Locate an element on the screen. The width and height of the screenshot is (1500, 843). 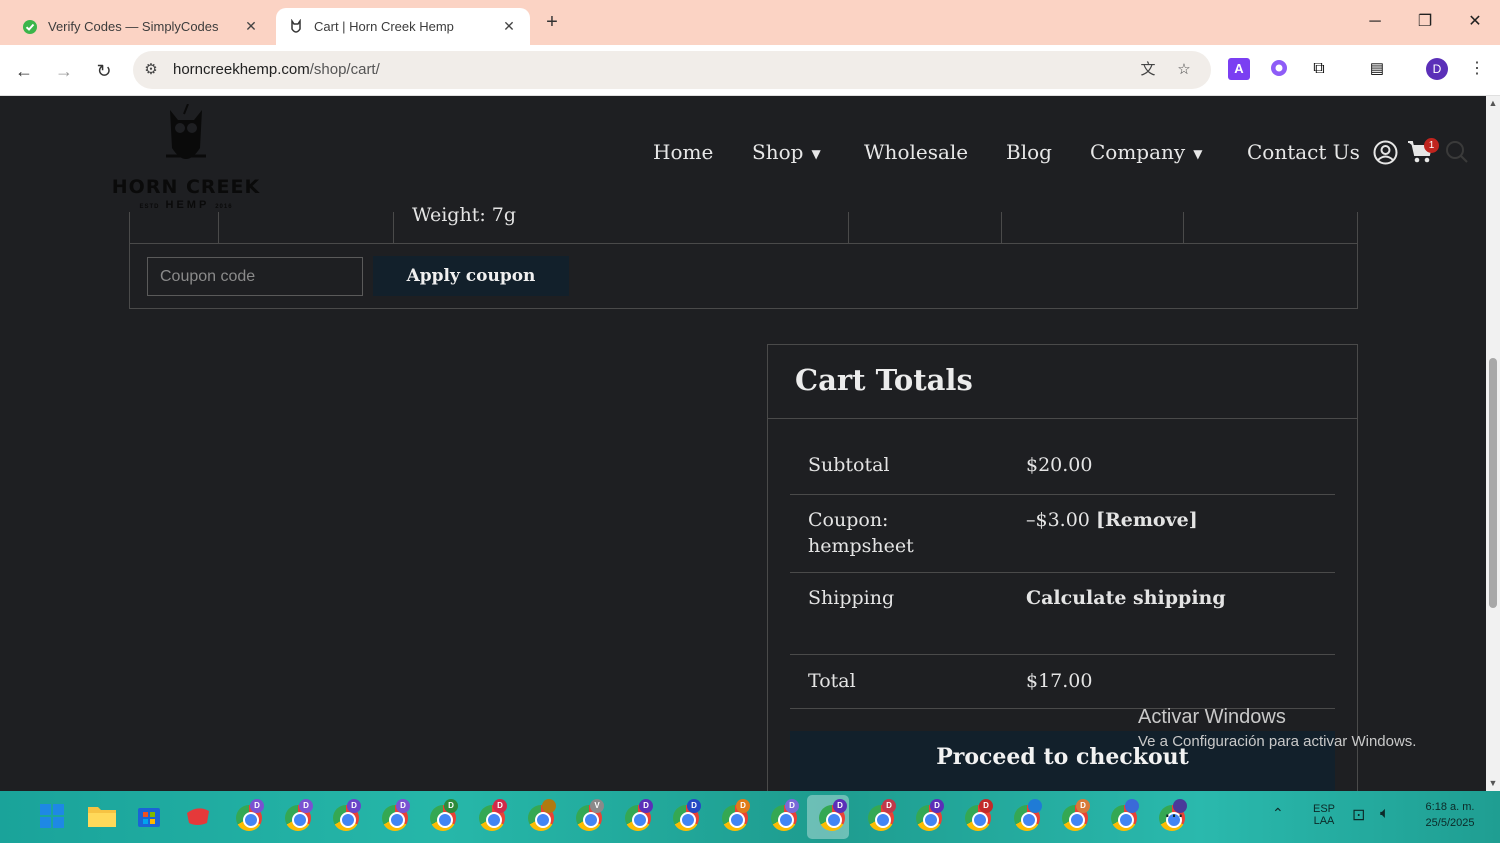
nav-blog: Blog is located at coordinates (1029, 152).